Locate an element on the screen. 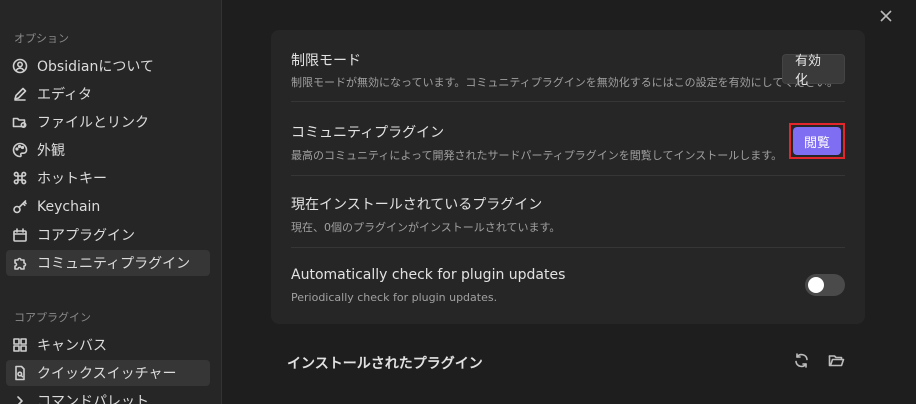  sidebar-item-quick-switcher: クイックスイッチャー is located at coordinates (108, 373).